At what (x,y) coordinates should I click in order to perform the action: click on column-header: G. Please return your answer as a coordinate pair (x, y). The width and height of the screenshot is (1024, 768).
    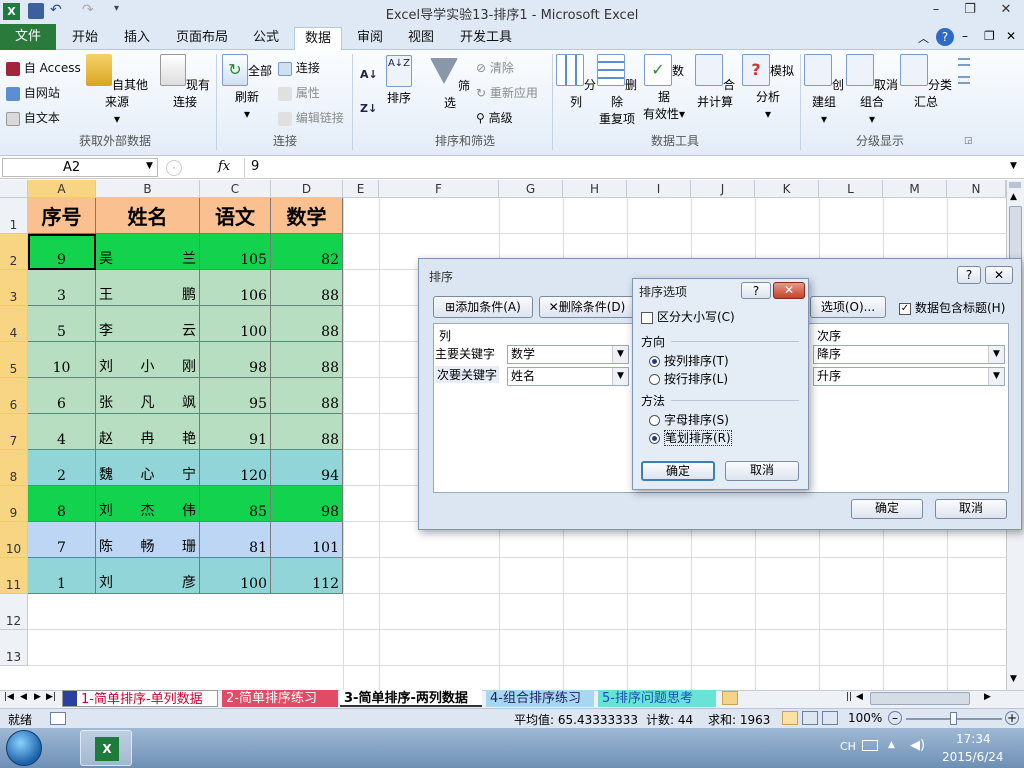
    Looking at the image, I should click on (531, 189).